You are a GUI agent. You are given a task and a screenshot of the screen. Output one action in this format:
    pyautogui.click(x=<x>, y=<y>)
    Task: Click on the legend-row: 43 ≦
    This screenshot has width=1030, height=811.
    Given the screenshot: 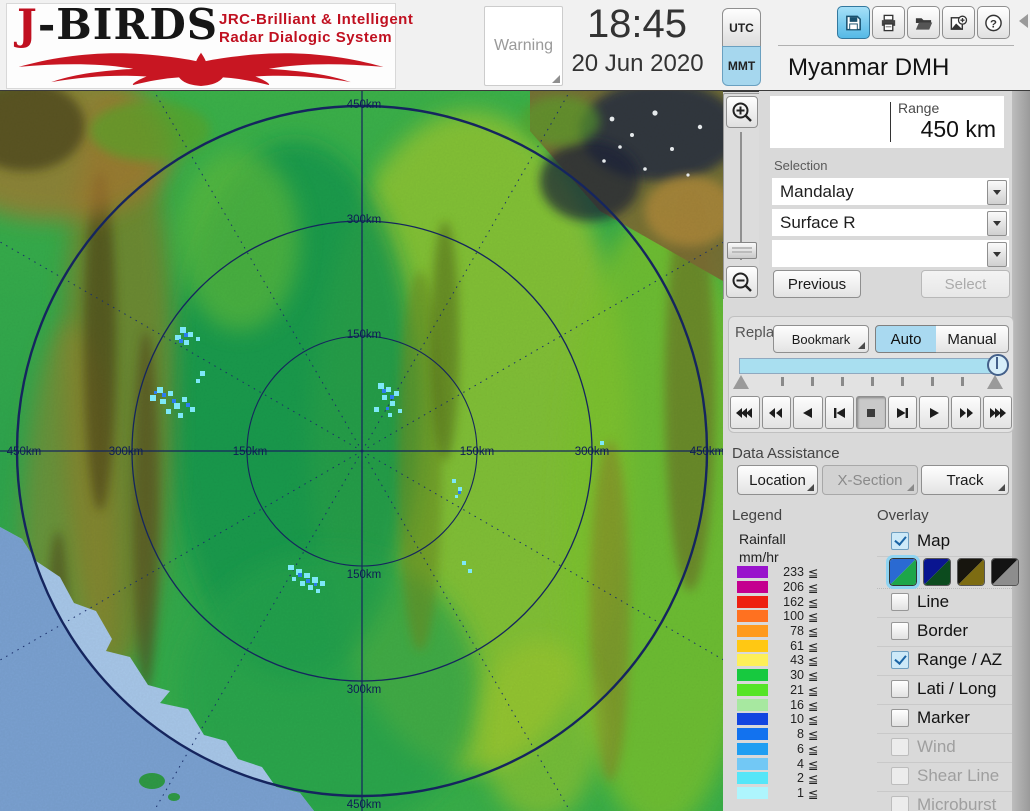 What is the action you would take?
    pyautogui.click(x=787, y=660)
    